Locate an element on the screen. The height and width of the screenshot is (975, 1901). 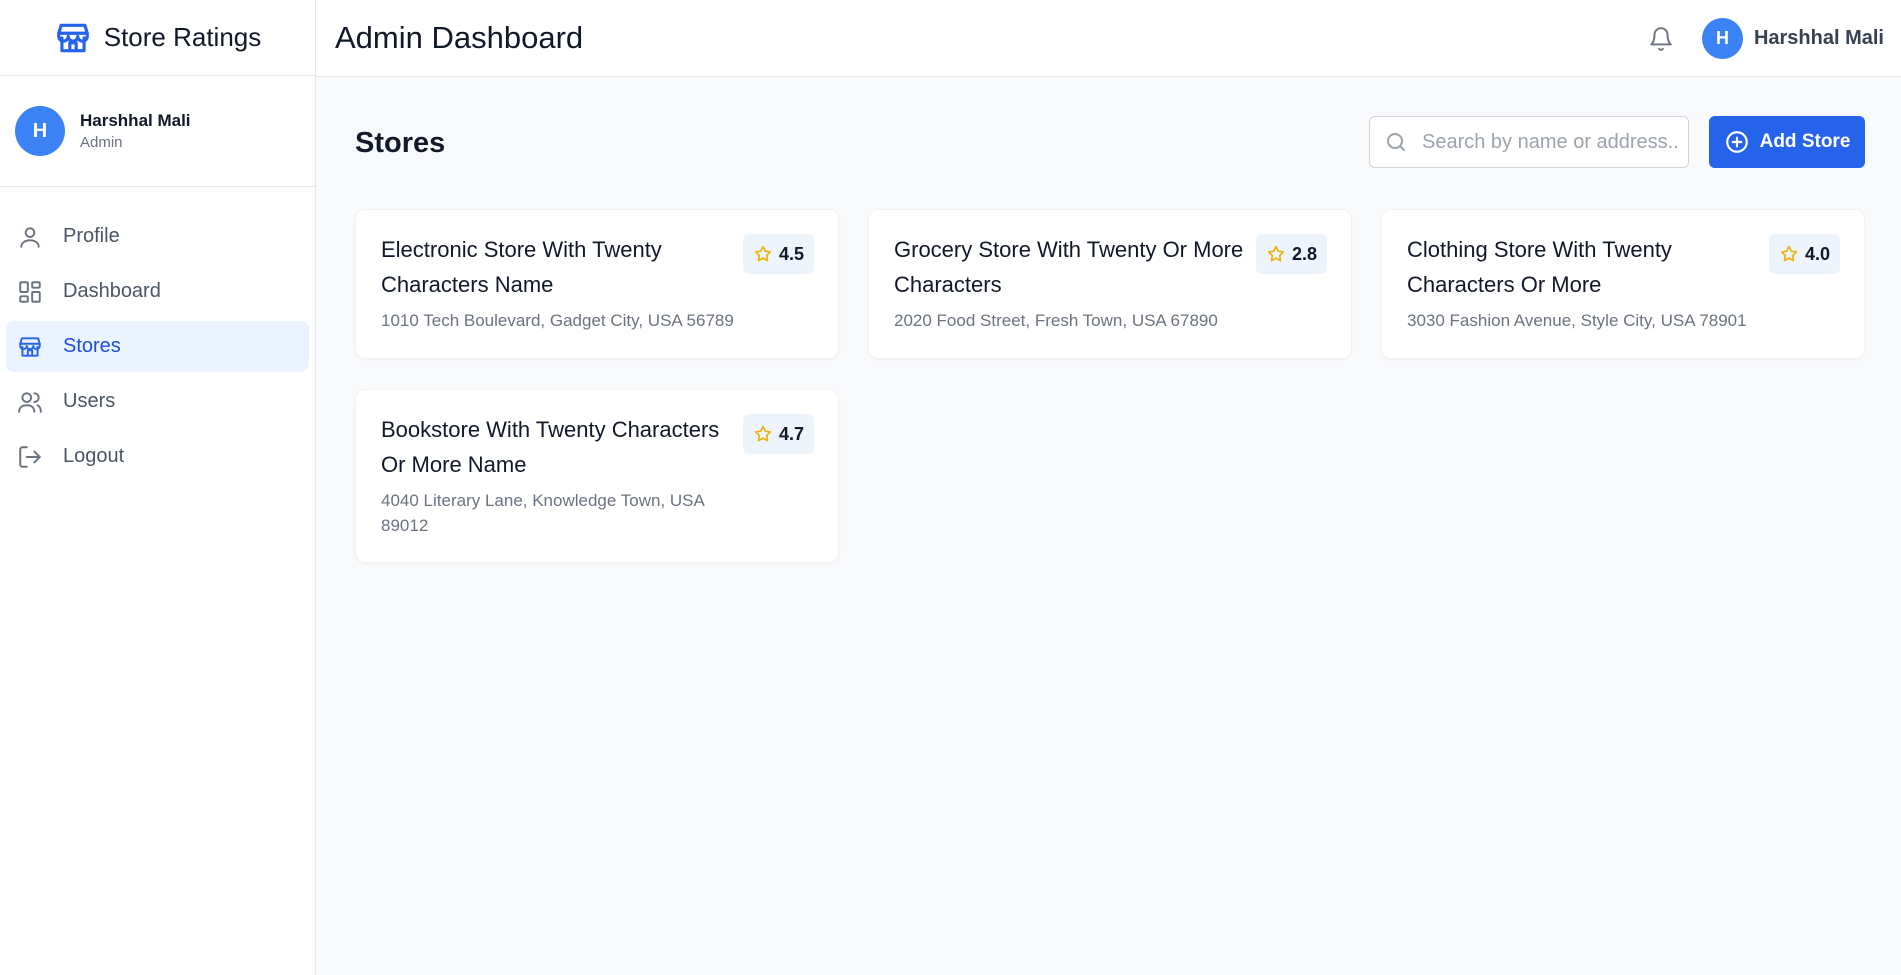
sidebar-item-label: Users is located at coordinates (89, 401).